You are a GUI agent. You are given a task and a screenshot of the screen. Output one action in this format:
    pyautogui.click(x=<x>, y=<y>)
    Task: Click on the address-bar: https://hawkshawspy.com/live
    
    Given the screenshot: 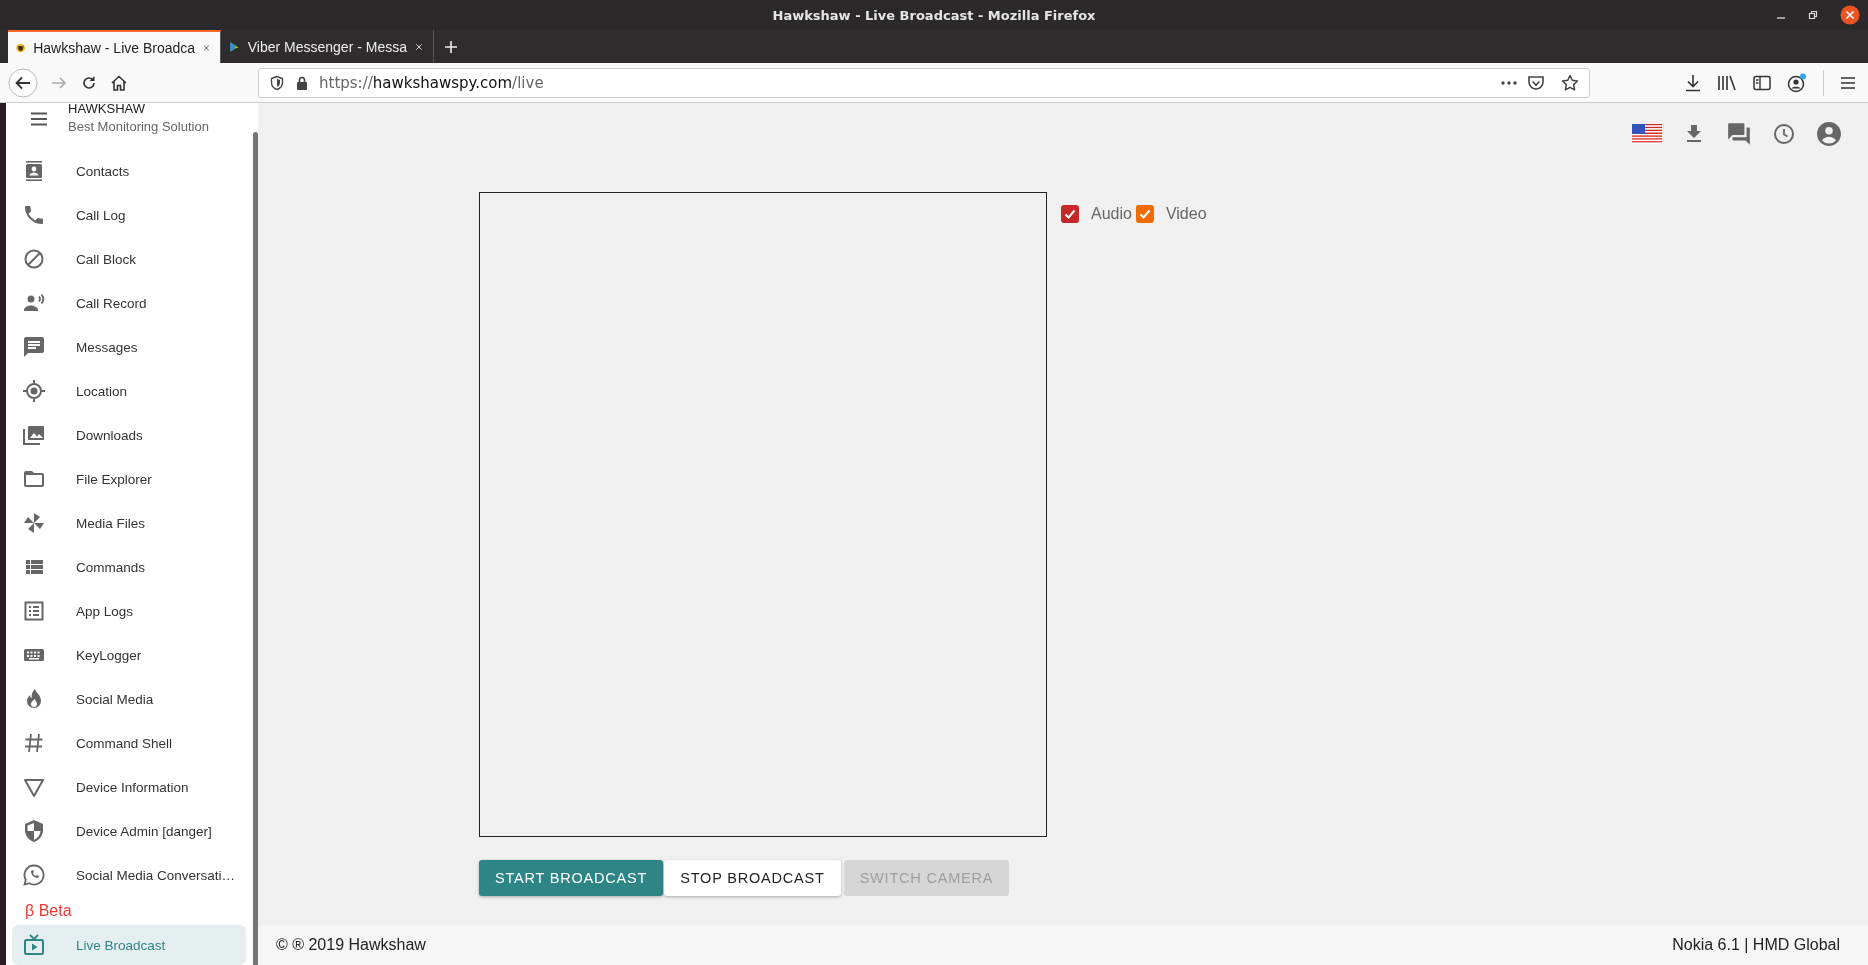 What is the action you would take?
    pyautogui.click(x=924, y=82)
    